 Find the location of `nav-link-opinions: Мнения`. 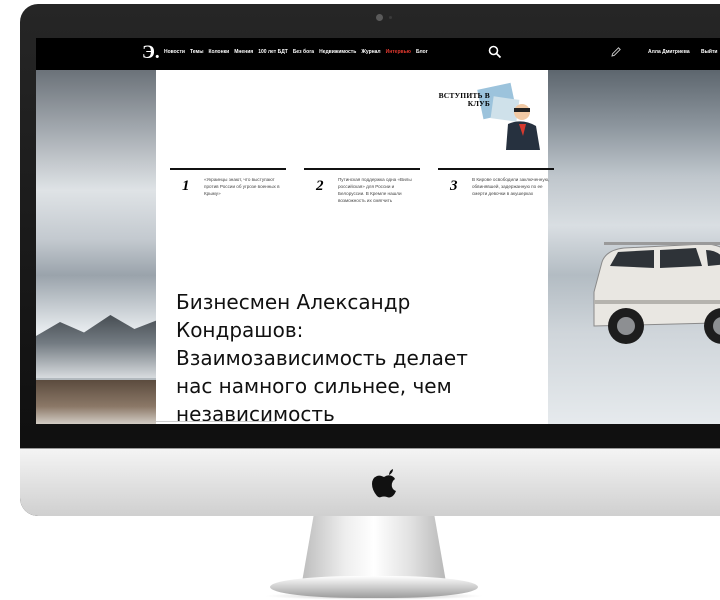

nav-link-opinions: Мнения is located at coordinates (243, 52).